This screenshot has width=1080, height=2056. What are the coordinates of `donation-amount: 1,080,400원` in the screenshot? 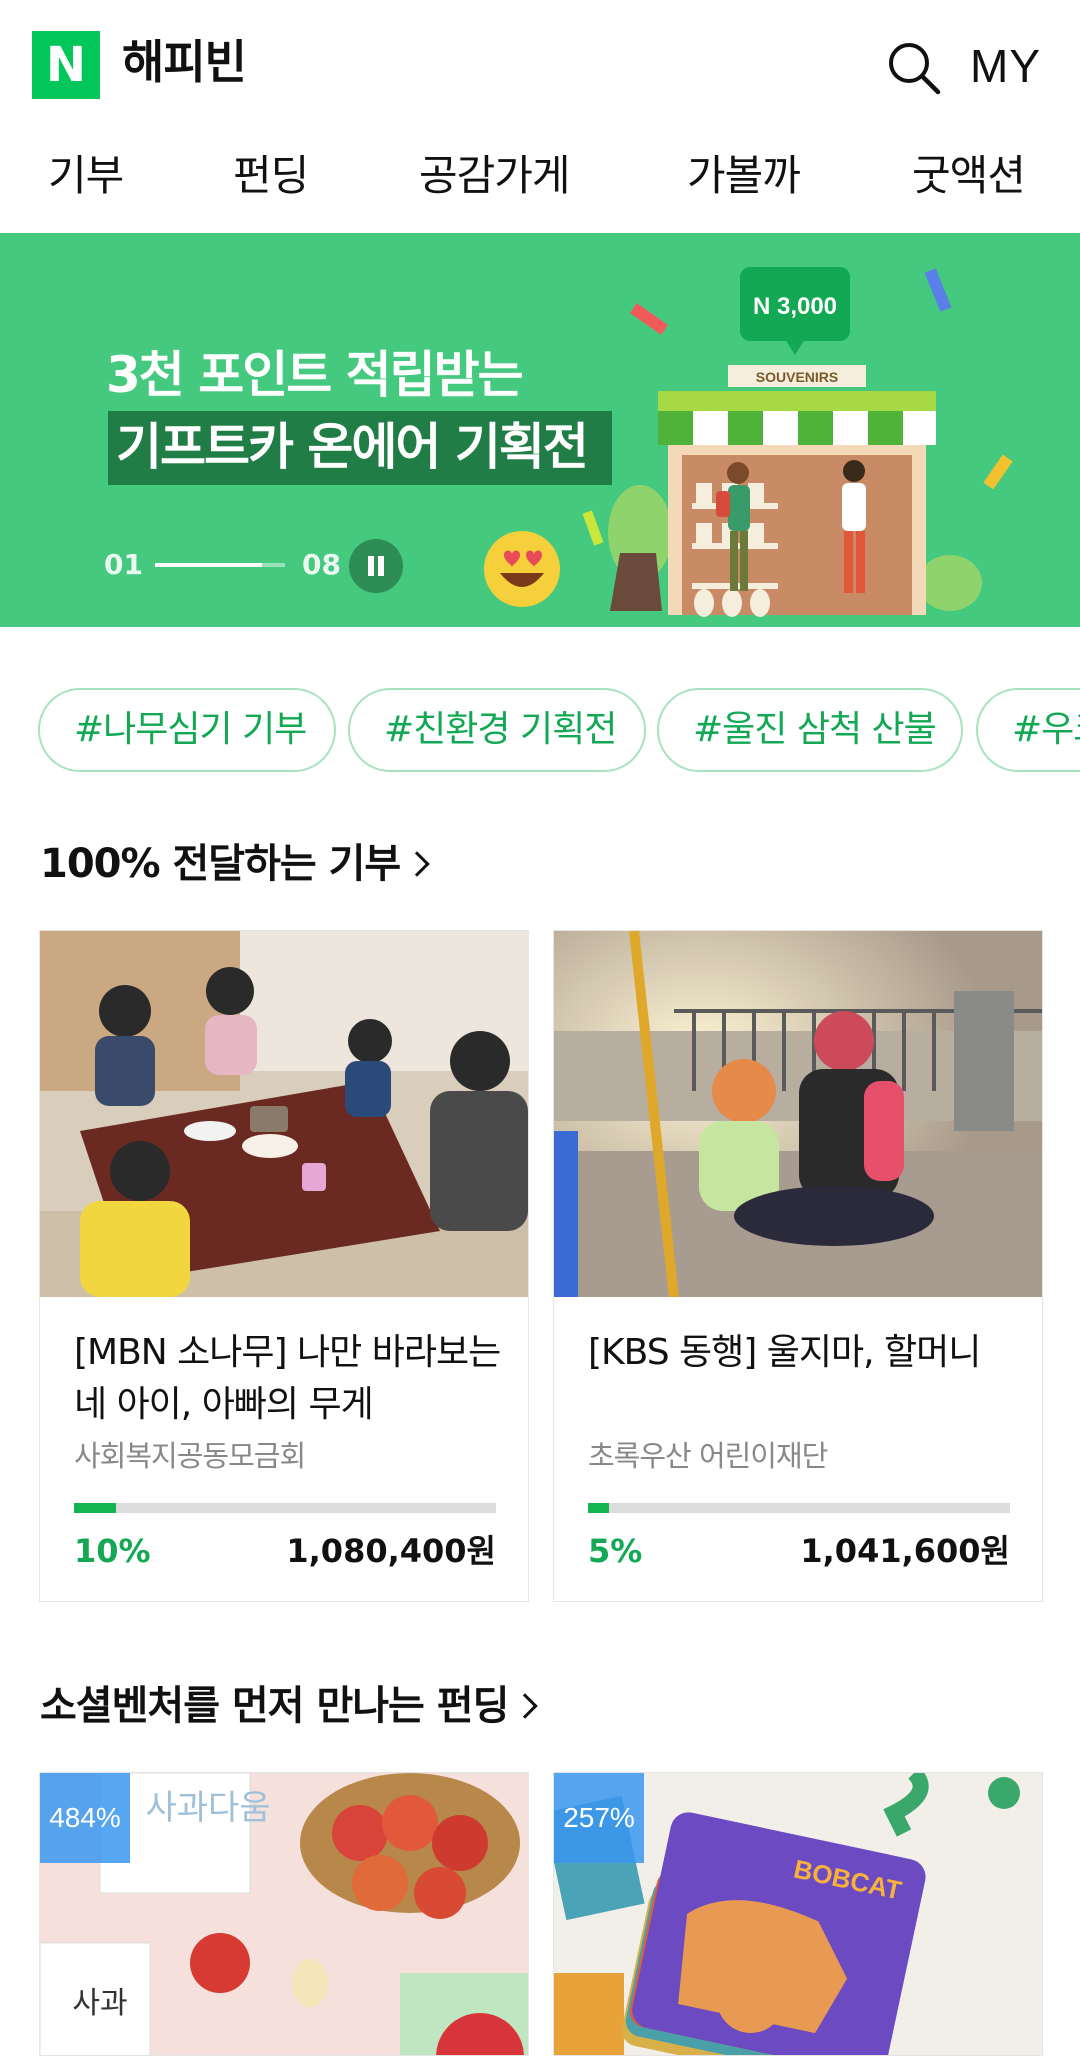 It's located at (391, 1551).